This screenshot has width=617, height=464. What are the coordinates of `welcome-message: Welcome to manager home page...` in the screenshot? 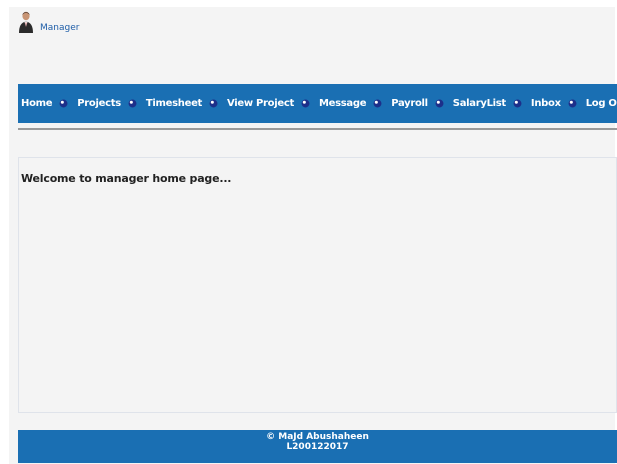 It's located at (126, 178).